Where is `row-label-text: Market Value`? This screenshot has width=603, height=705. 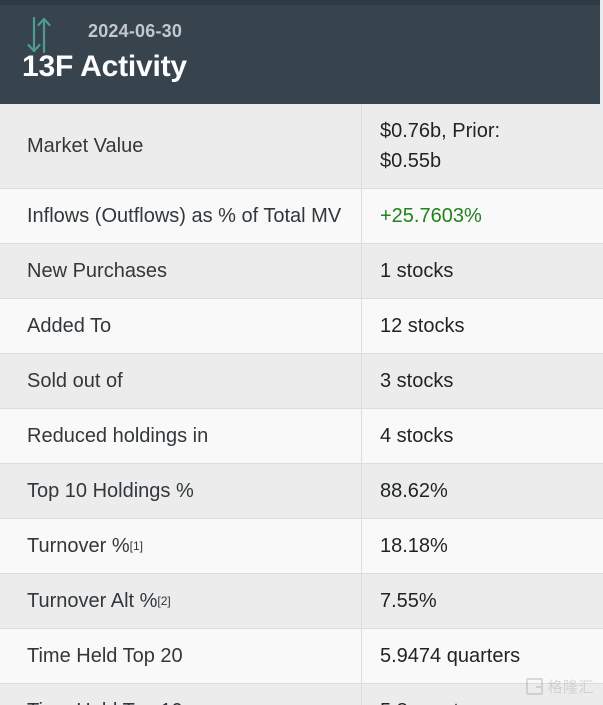
row-label-text: Market Value is located at coordinates (85, 146).